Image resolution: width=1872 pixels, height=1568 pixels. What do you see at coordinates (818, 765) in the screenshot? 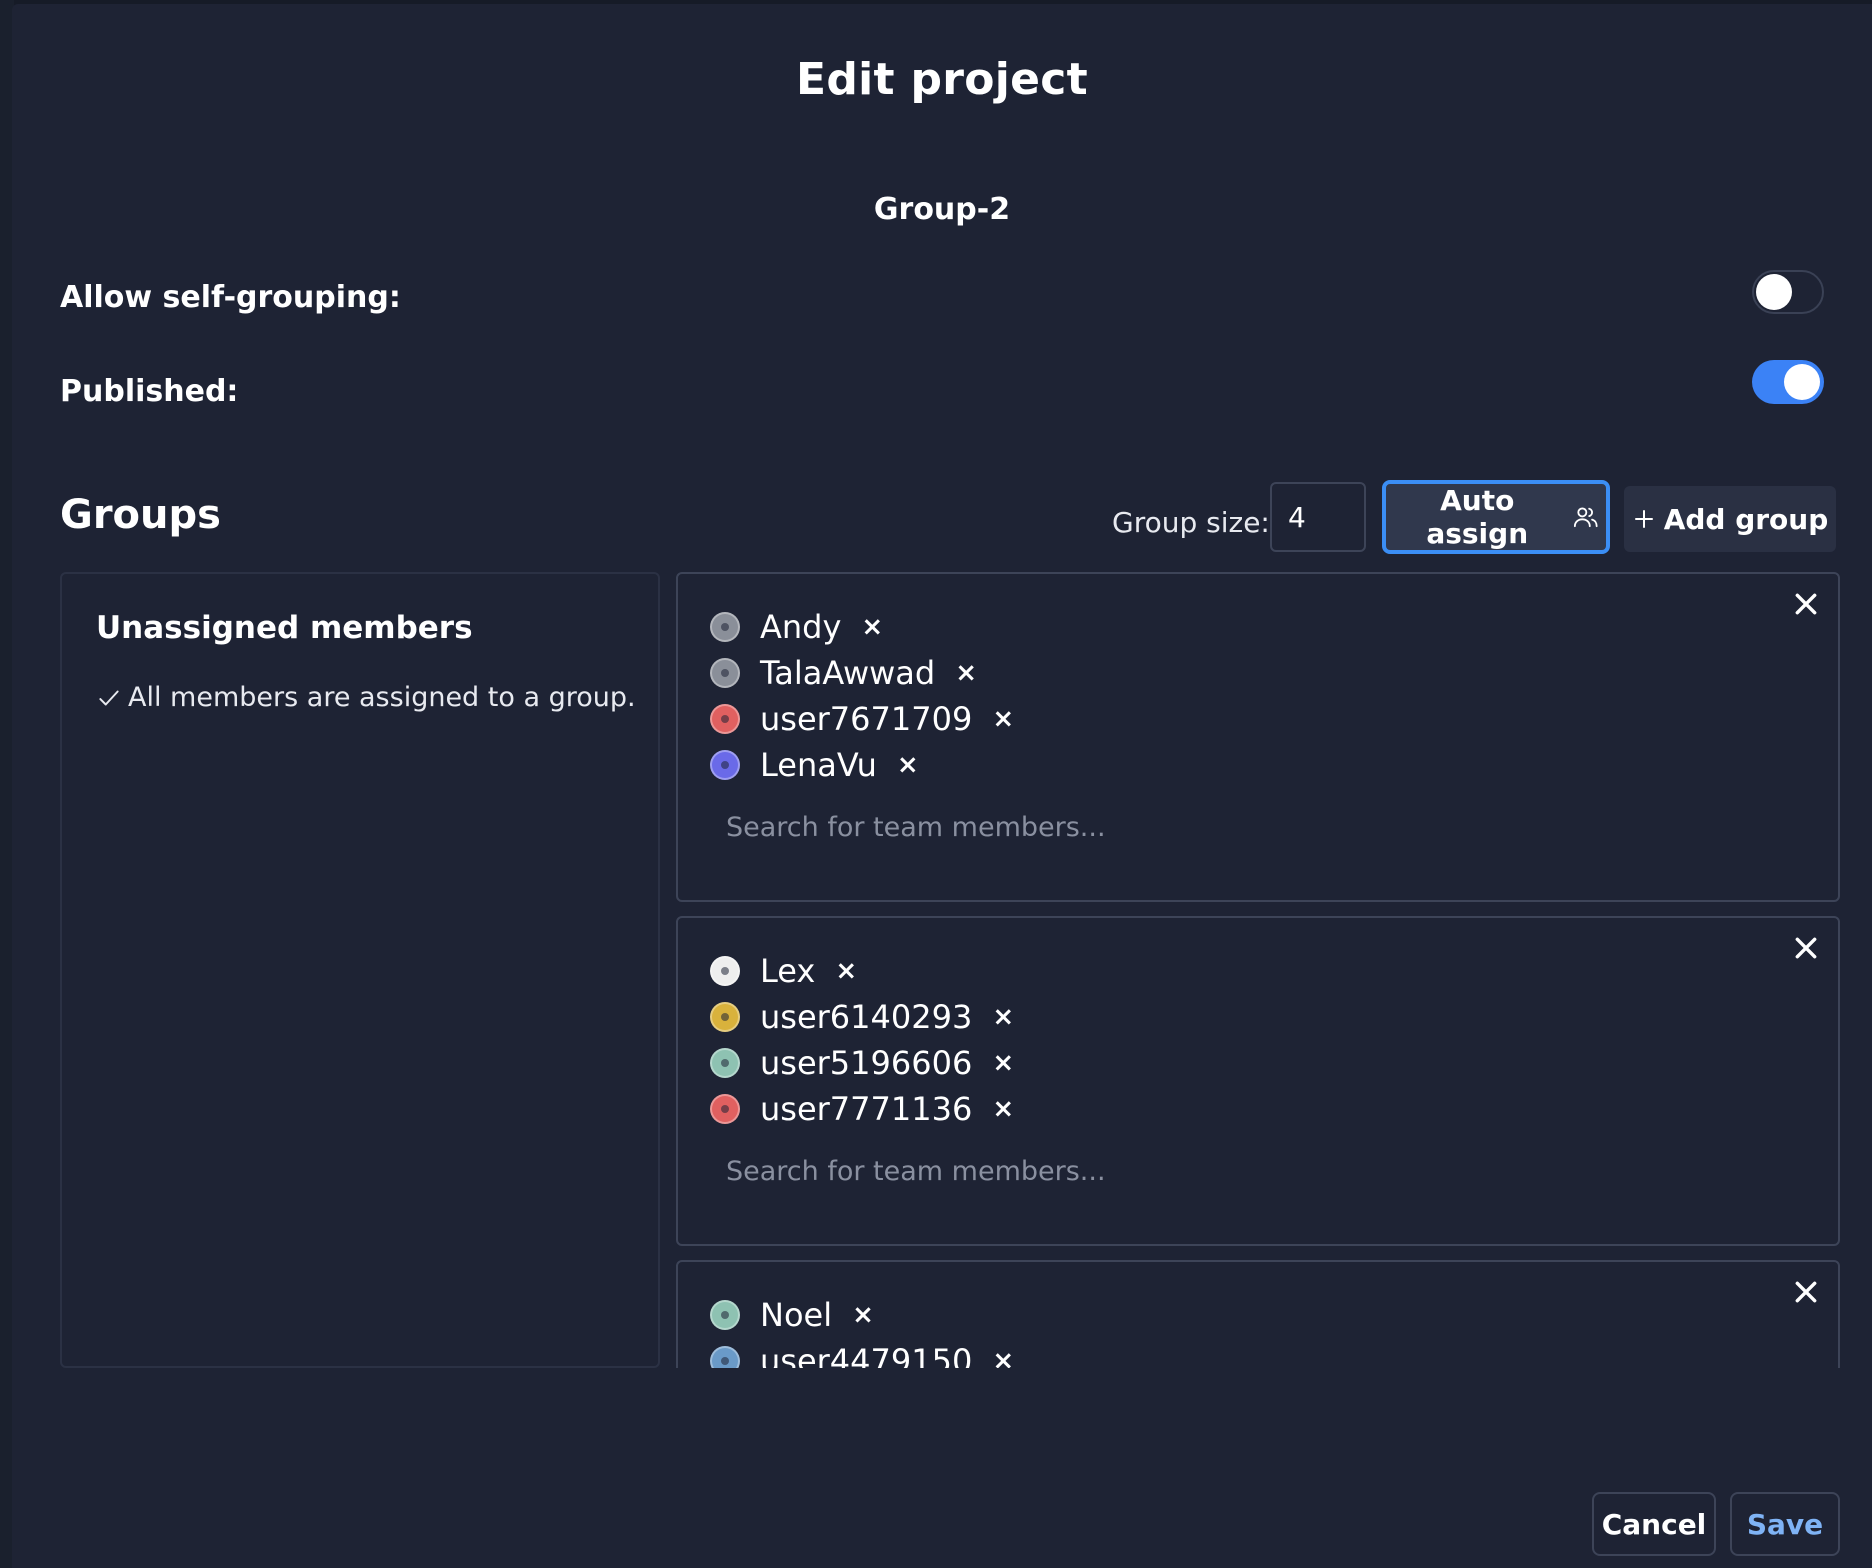
I see `member-name: LenaVu` at bounding box center [818, 765].